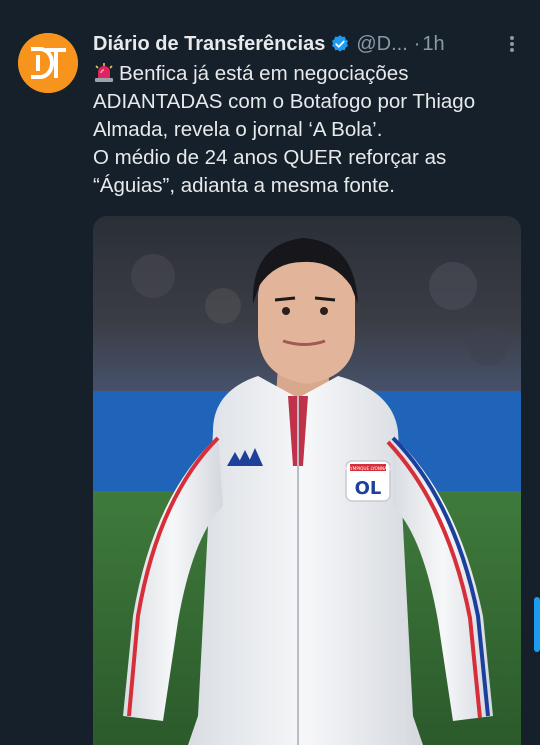 This screenshot has height=745, width=540. I want to click on badge-ol-text: OL, so click(368, 488).